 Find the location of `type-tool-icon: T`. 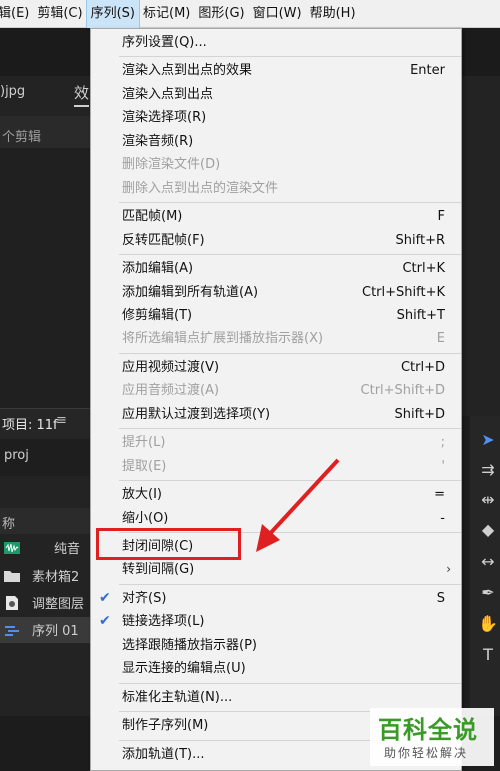

type-tool-icon: T is located at coordinates (488, 655).